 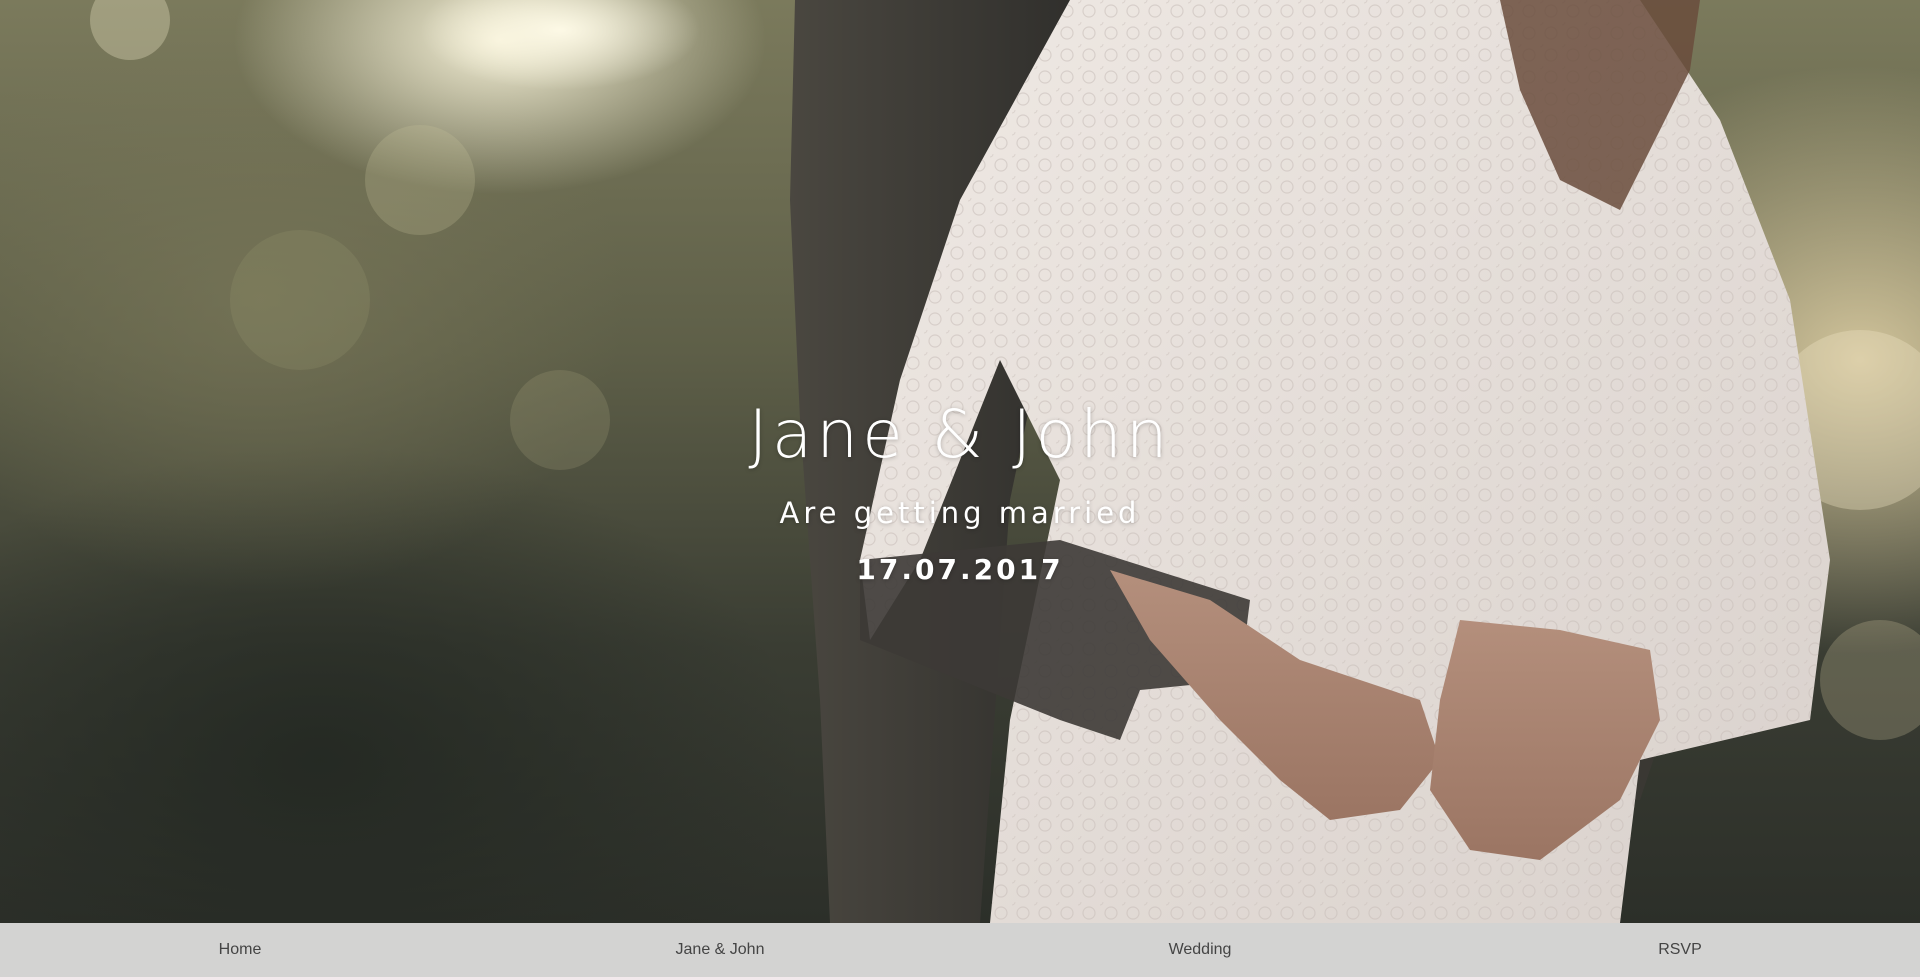 I want to click on bottom-navigation: Home Jane & John Wedding RSVP, so click(x=960, y=950).